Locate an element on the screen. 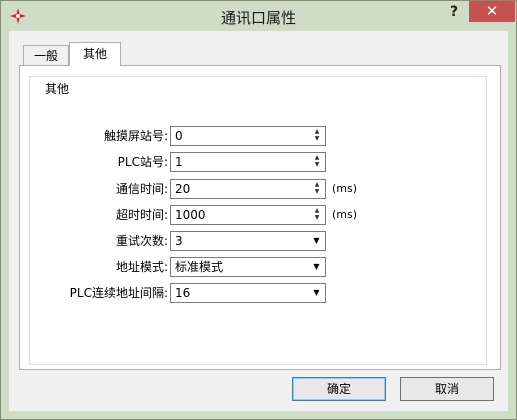 This screenshot has width=517, height=420. title-bar: 通讯口属性 ? ✕ is located at coordinates (258, 16).